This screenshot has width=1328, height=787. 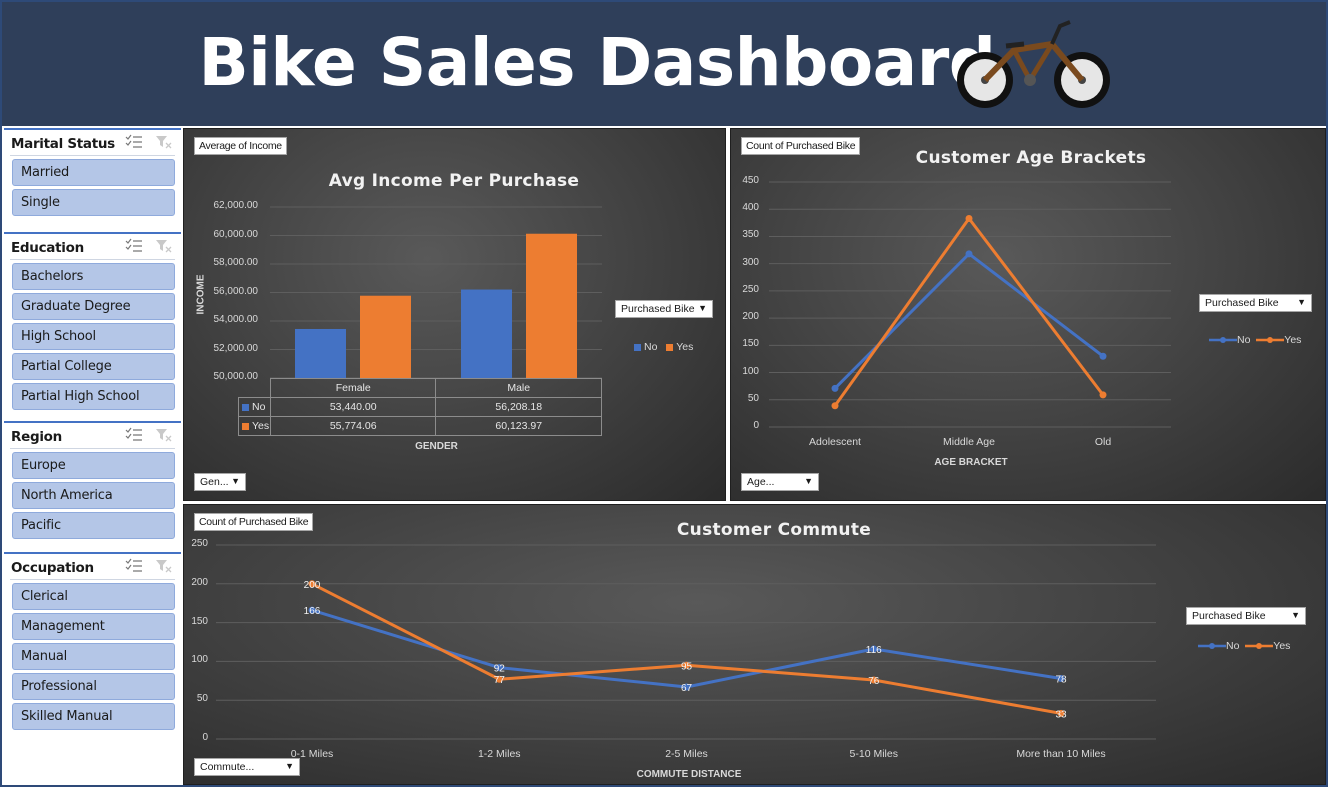 I want to click on x-tick-label: 1-2 Miles, so click(x=499, y=754).